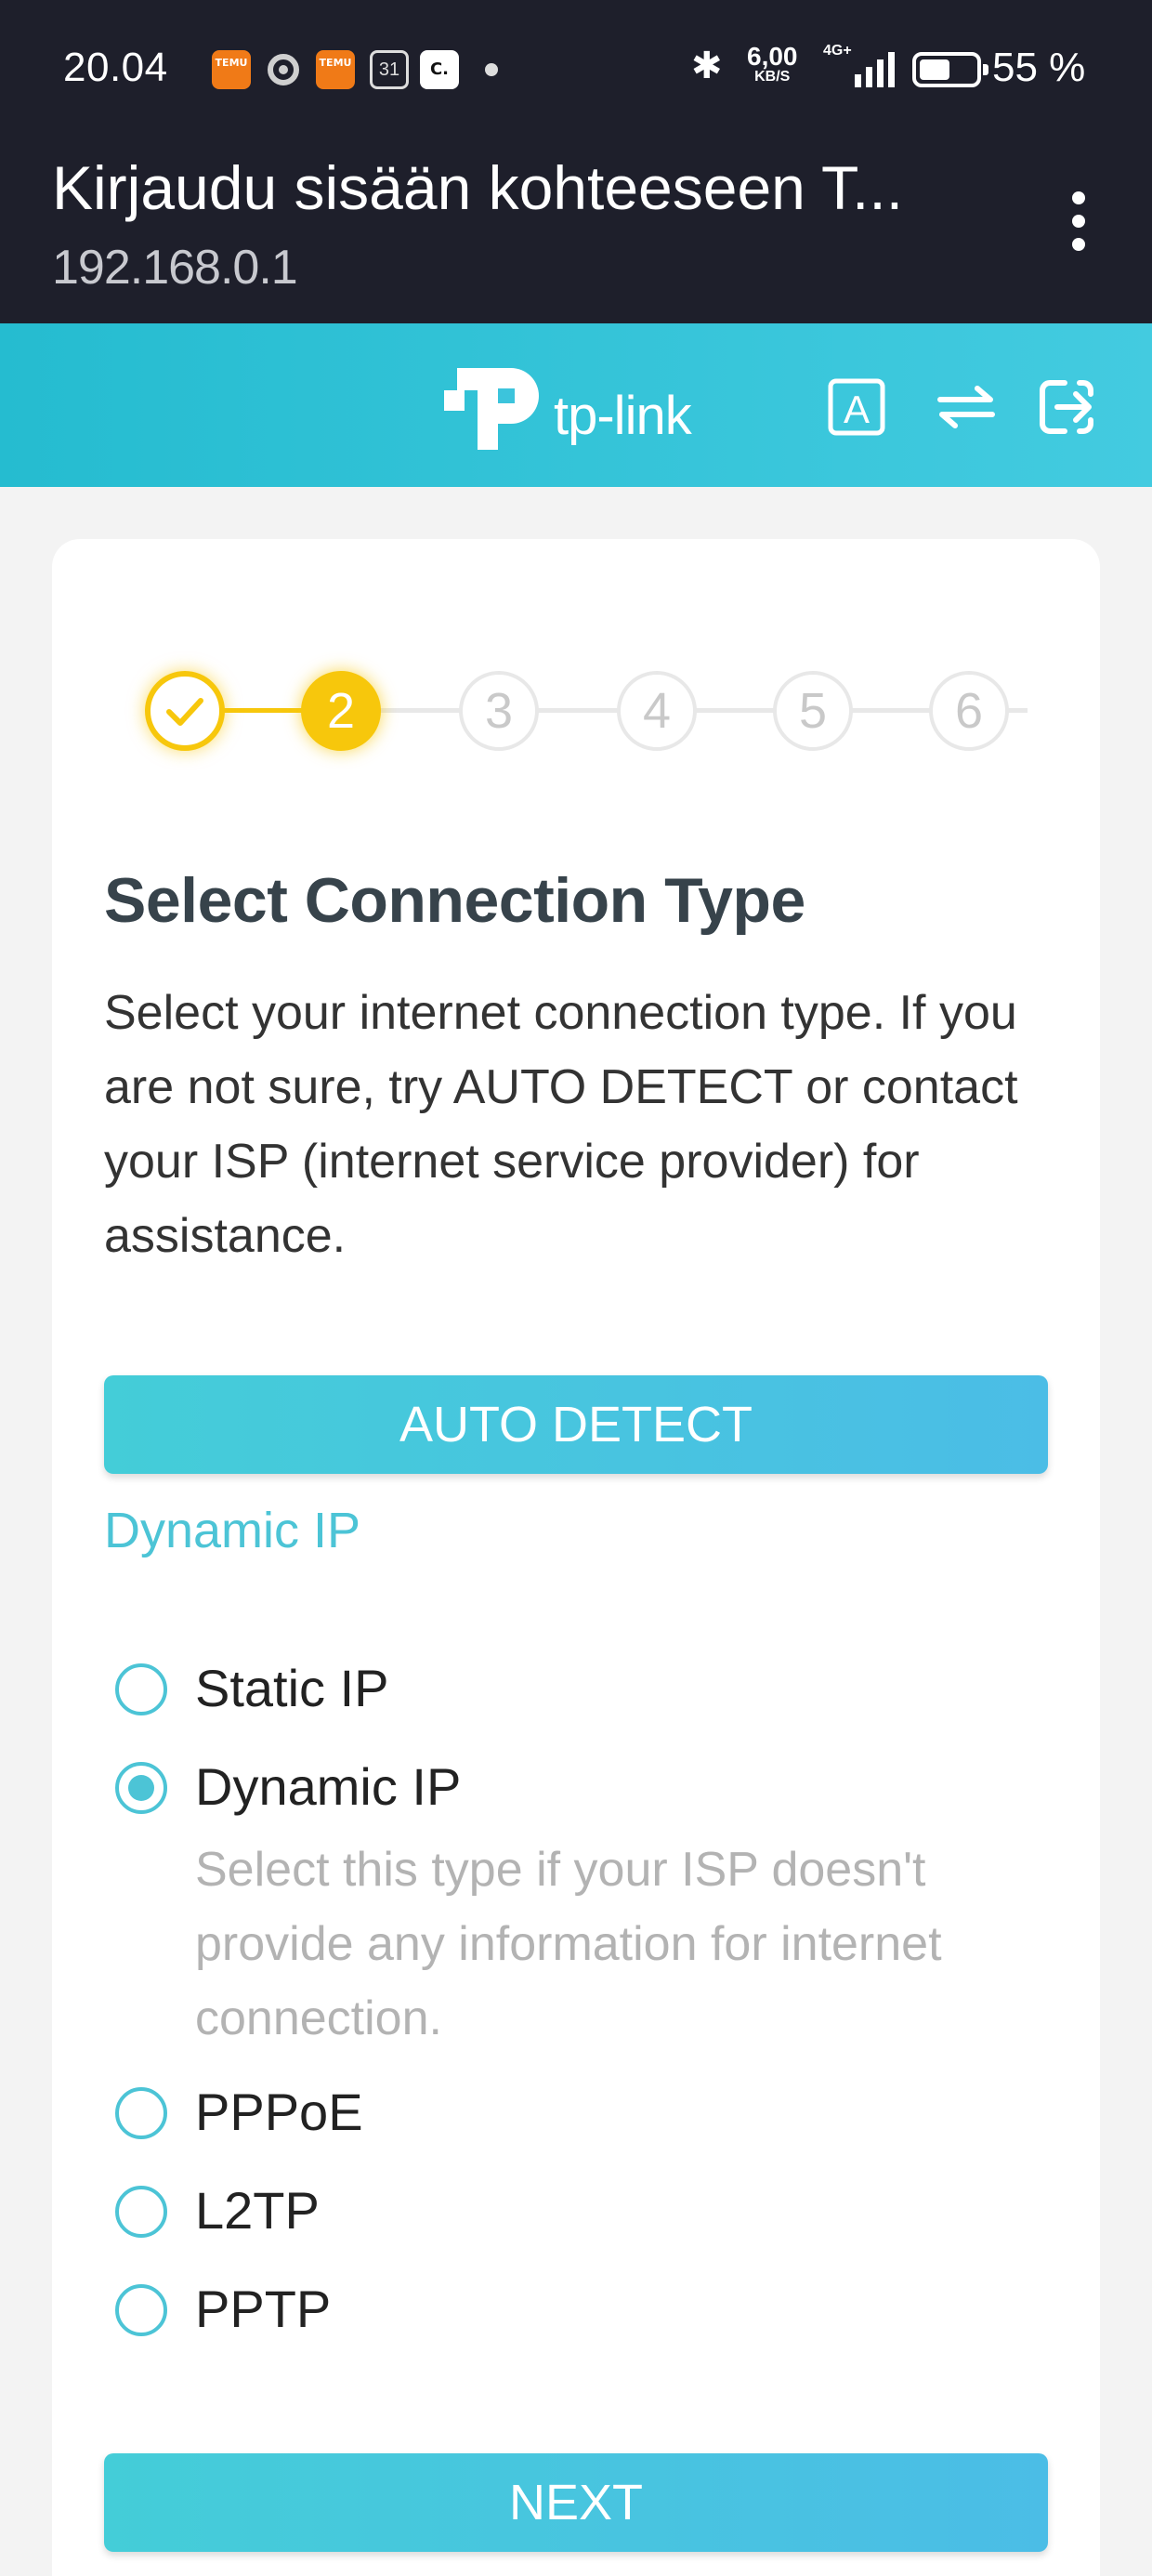 The height and width of the screenshot is (2576, 1152). What do you see at coordinates (141, 1788) in the screenshot?
I see `radio-dynamic-ip` at bounding box center [141, 1788].